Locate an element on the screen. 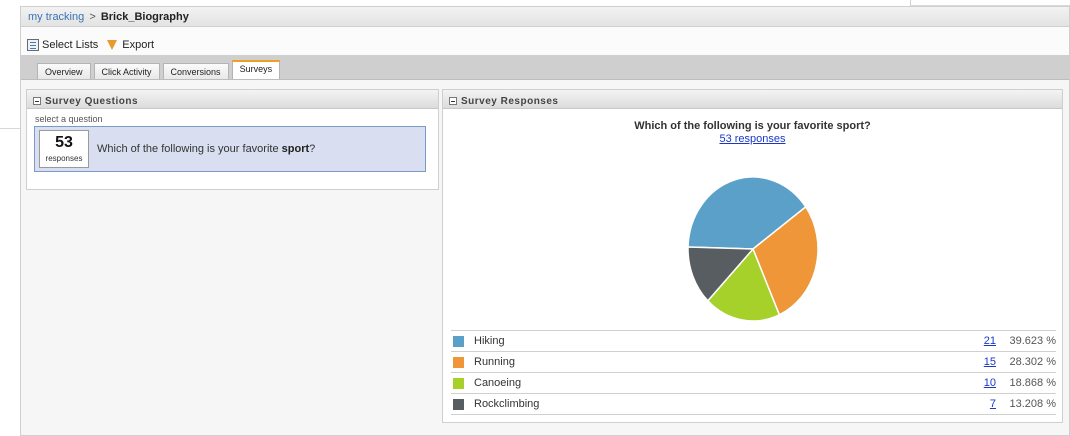  survey-questions-title: Survey Questions is located at coordinates (92, 101).